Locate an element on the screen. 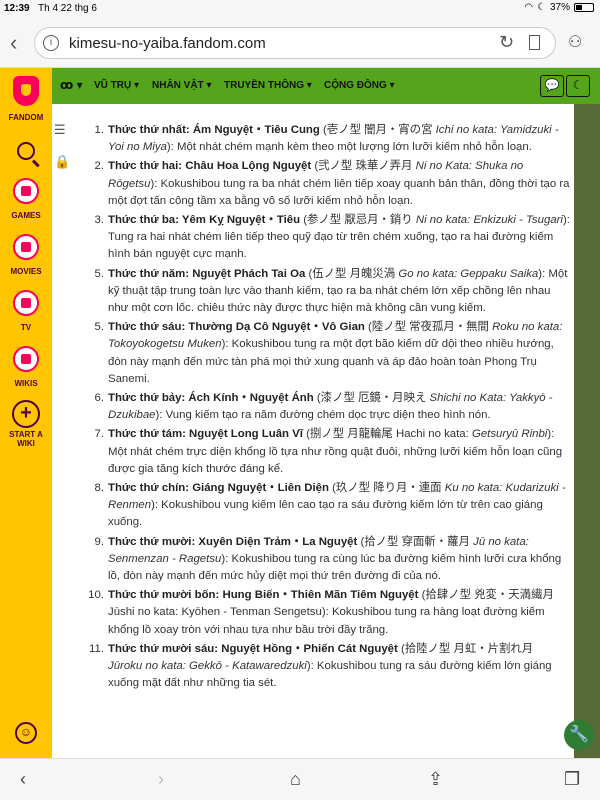 The image size is (600, 800). browser-toolbar: ‹ i kimesu-no-yaiba.fandom.com ↻ ⚇ is located at coordinates (300, 43).